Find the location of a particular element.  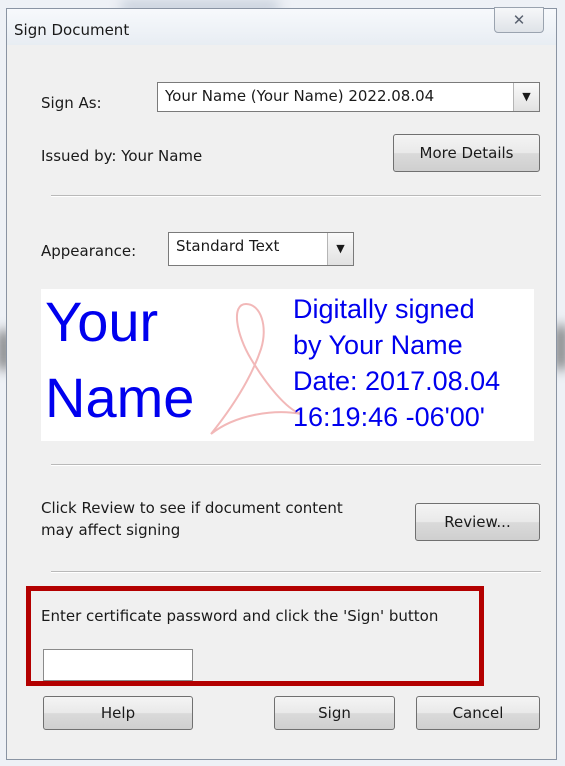

appearance-value: Standard Text is located at coordinates (228, 246).